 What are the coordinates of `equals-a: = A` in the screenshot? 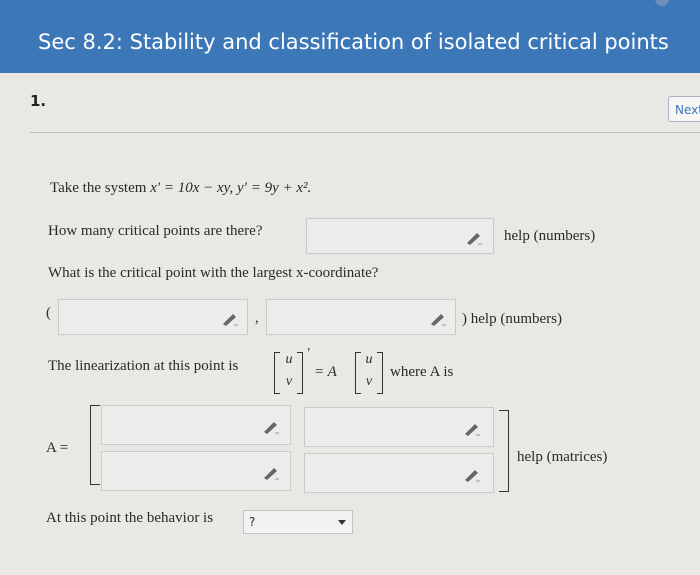 It's located at (325, 372).